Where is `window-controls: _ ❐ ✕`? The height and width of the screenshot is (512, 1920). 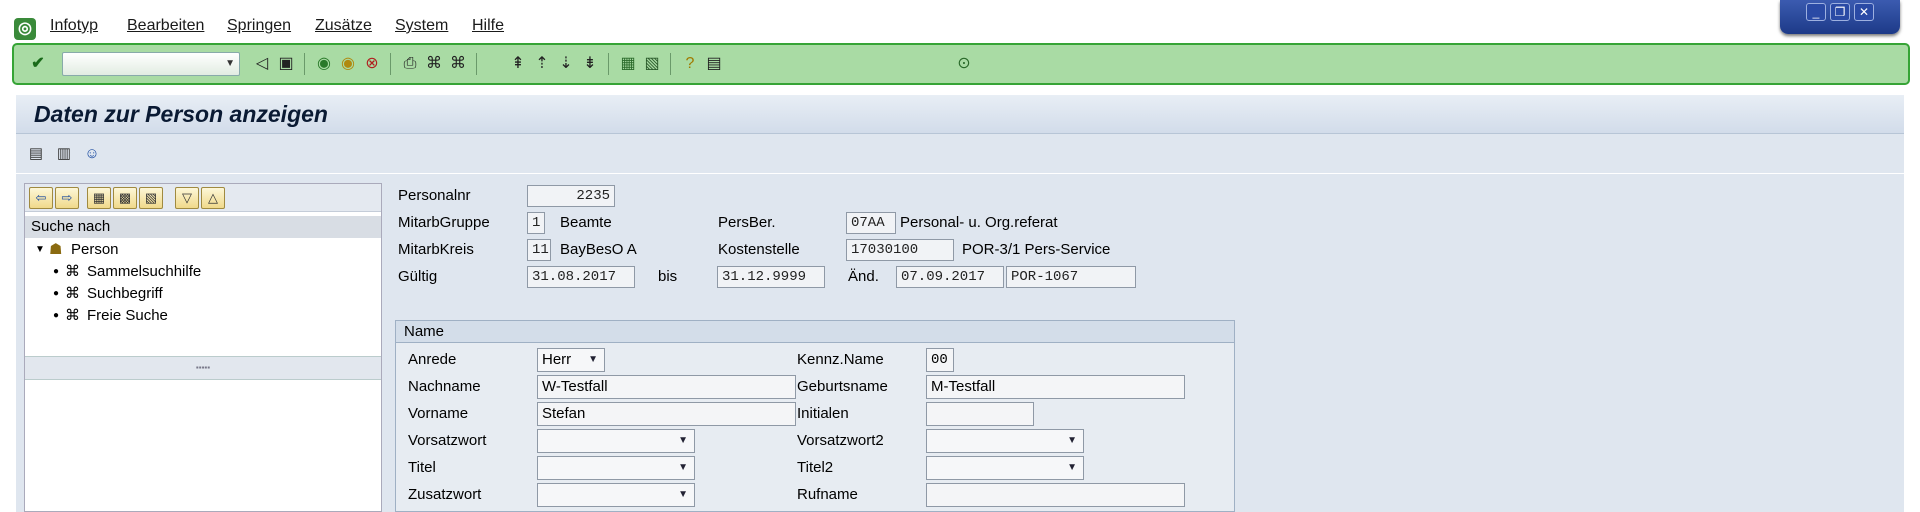
window-controls: _ ❐ ✕ is located at coordinates (1840, 17).